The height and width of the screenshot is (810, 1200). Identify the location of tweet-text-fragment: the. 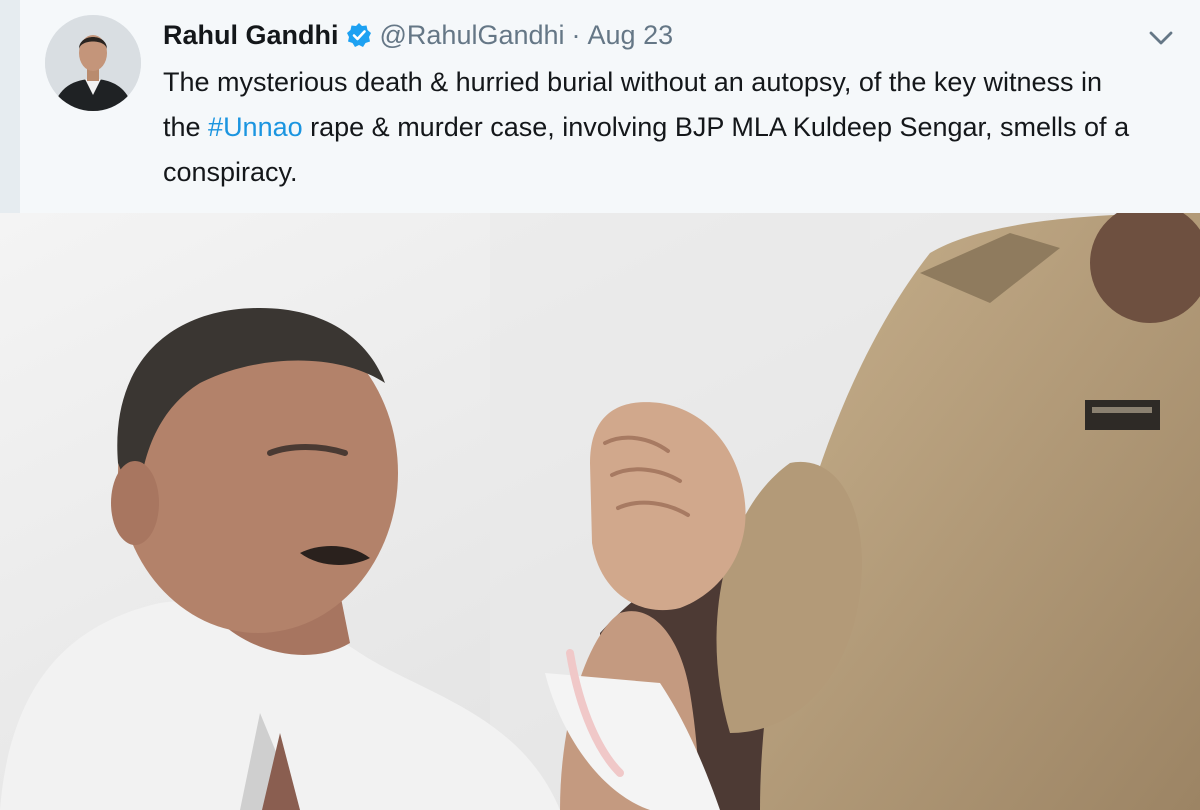
(186, 127).